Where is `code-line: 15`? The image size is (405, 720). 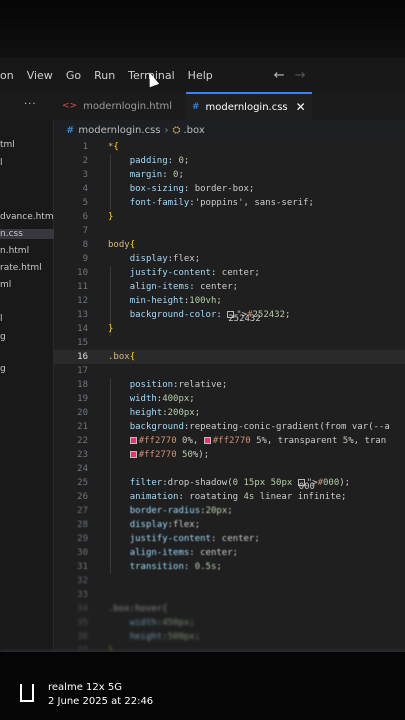 code-line: 15 is located at coordinates (229, 343).